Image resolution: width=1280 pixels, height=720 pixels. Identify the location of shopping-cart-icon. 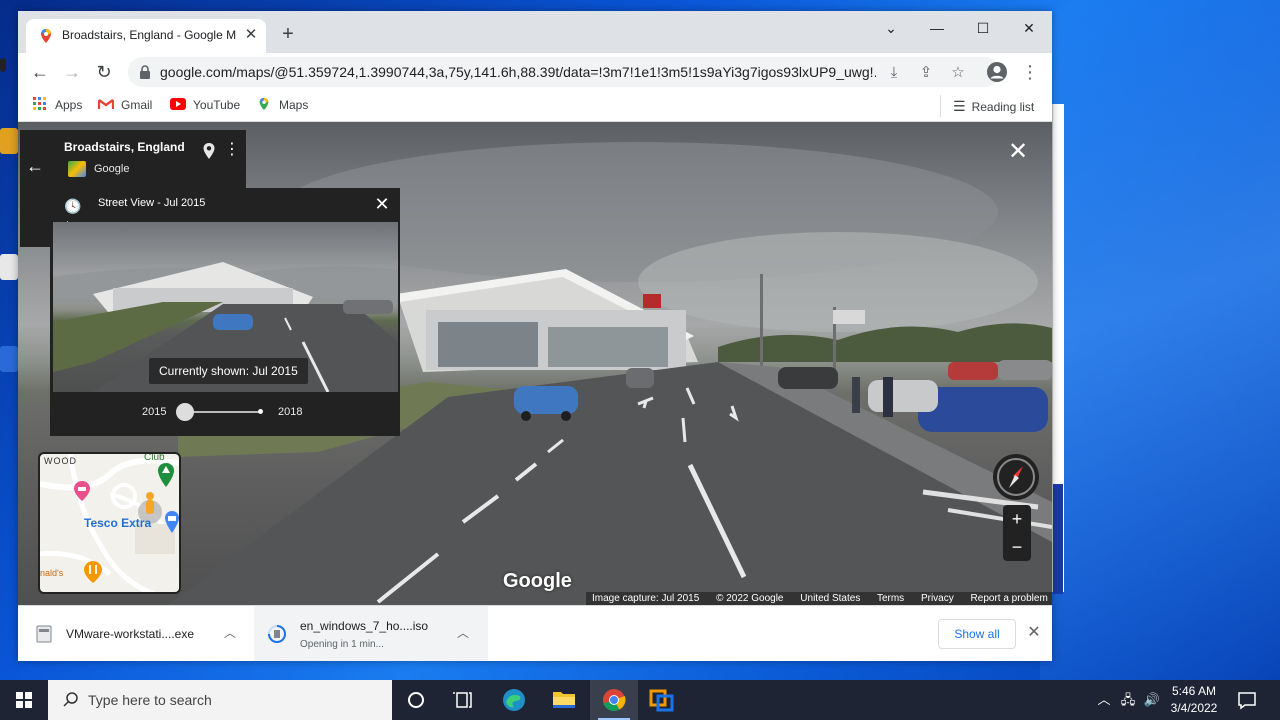
(172, 522).